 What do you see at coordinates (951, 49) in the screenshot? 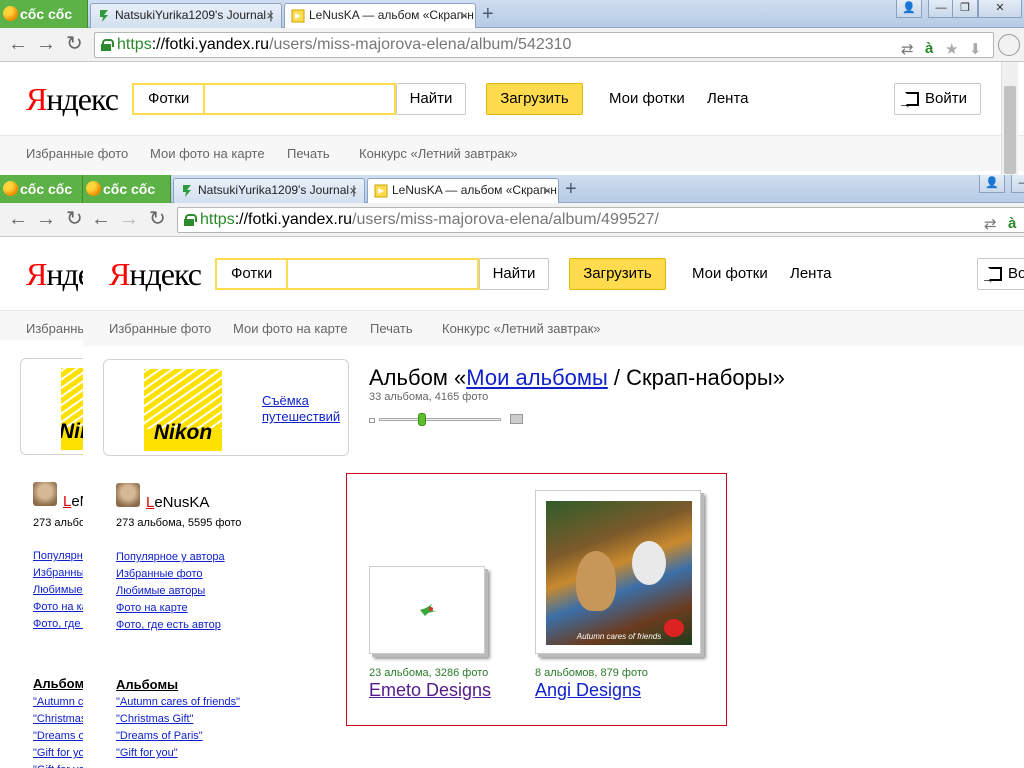
I see `bookmark-star-icon: ★` at bounding box center [951, 49].